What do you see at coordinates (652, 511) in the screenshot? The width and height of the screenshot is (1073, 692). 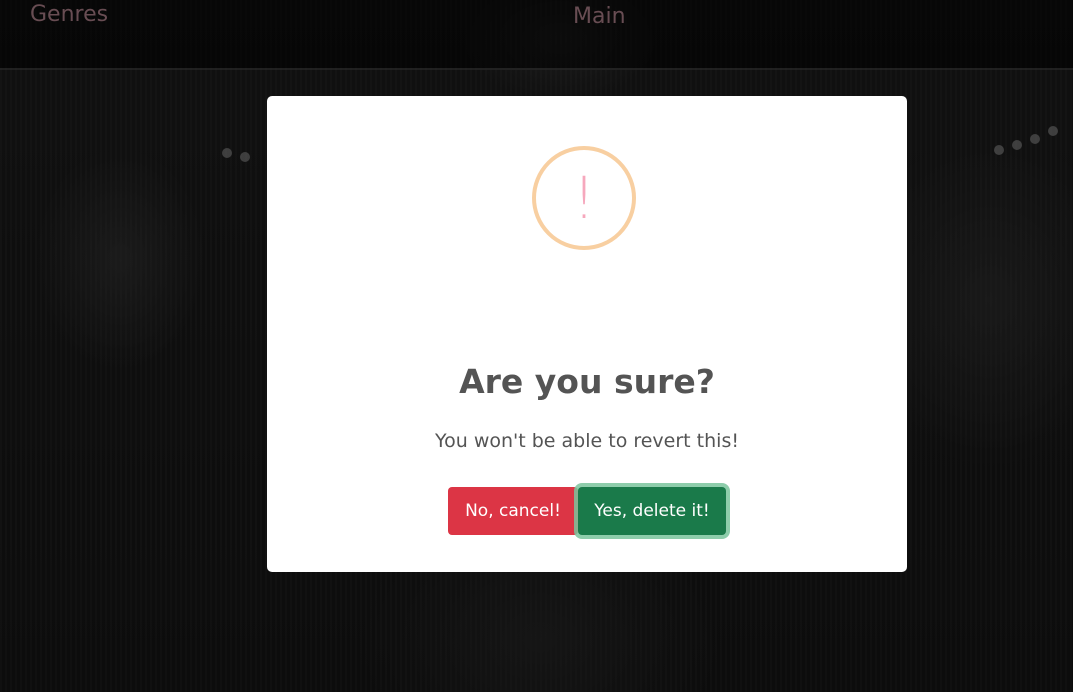 I see `confirm-delete-button: Yes, delete it!` at bounding box center [652, 511].